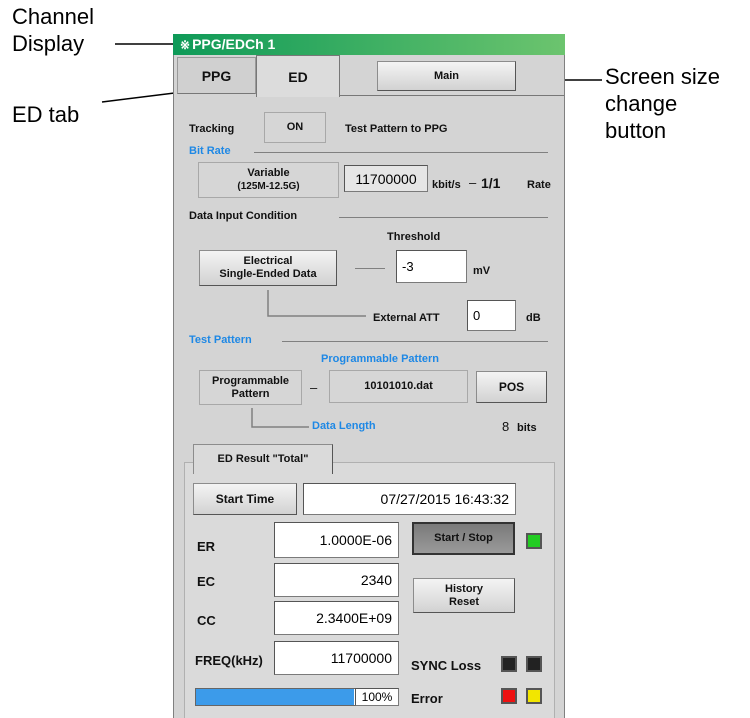 This screenshot has height=718, width=750. Describe the element at coordinates (398, 386) in the screenshot. I see `pattern-file-button: 10101010.dat` at that location.